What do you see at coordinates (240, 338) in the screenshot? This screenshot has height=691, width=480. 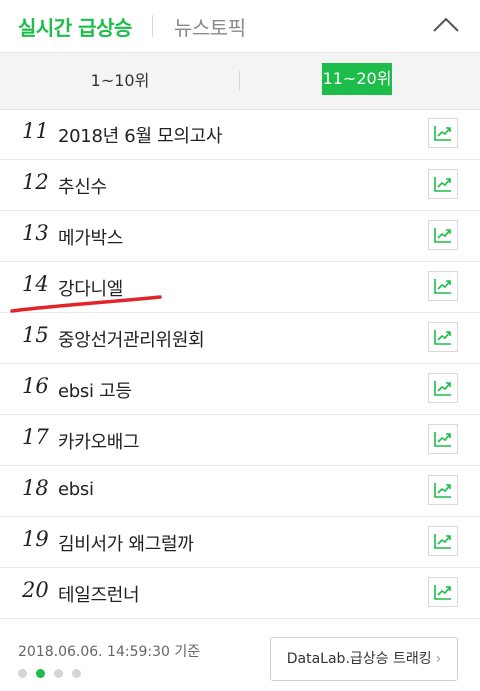 I see `list-item: 15 중앙선거관리위원회` at bounding box center [240, 338].